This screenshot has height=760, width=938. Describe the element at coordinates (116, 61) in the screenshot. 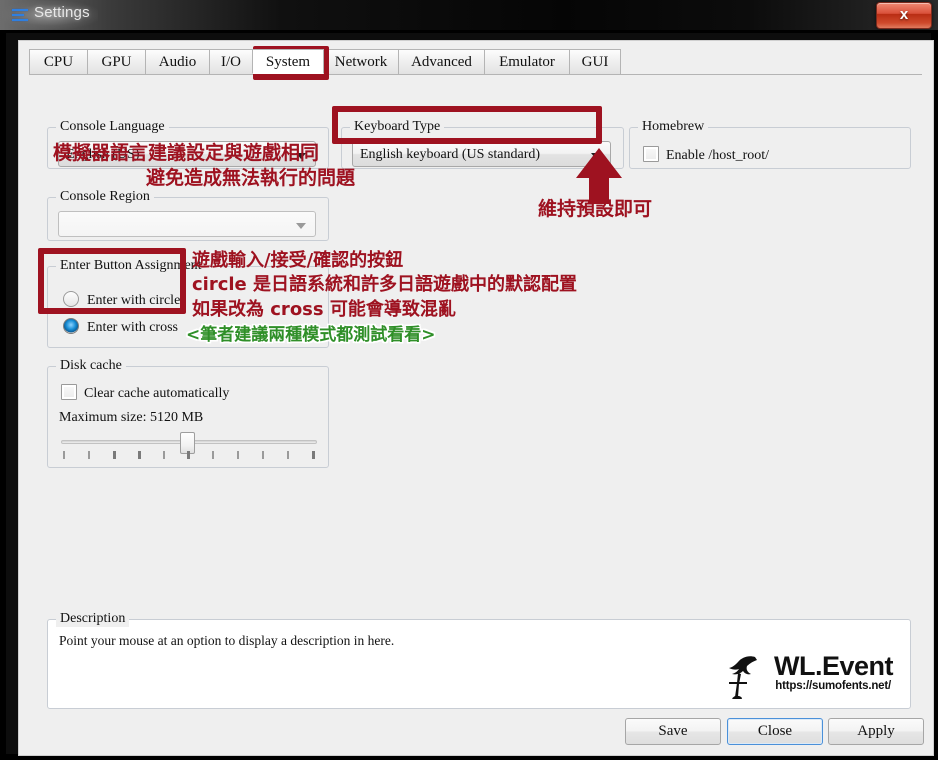

I see `tab-gpu: GPU` at that location.